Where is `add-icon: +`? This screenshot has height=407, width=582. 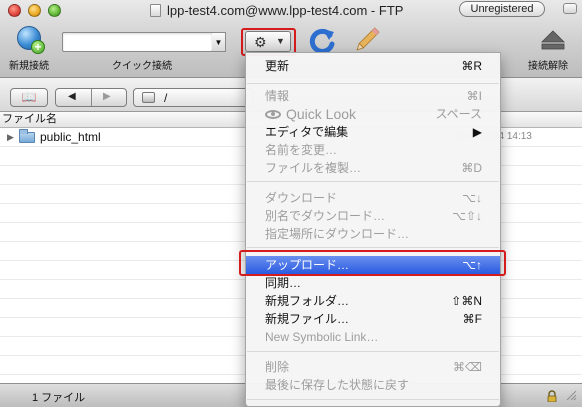
add-icon: + is located at coordinates (38, 47).